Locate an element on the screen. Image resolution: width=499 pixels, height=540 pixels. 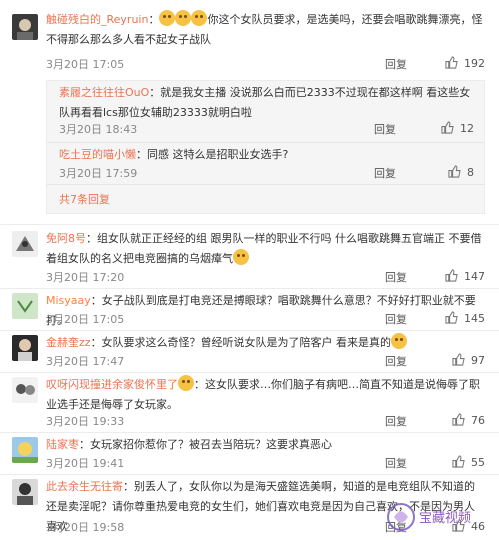
reply-item: 吃土豆的喵小懒：同感 这特么是招职业女选手? 3月20日 17:59 回复 8 is located at coordinates (265, 164).